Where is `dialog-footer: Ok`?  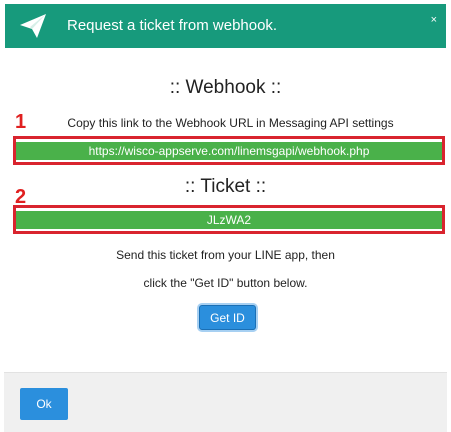
dialog-footer: Ok is located at coordinates (225, 402).